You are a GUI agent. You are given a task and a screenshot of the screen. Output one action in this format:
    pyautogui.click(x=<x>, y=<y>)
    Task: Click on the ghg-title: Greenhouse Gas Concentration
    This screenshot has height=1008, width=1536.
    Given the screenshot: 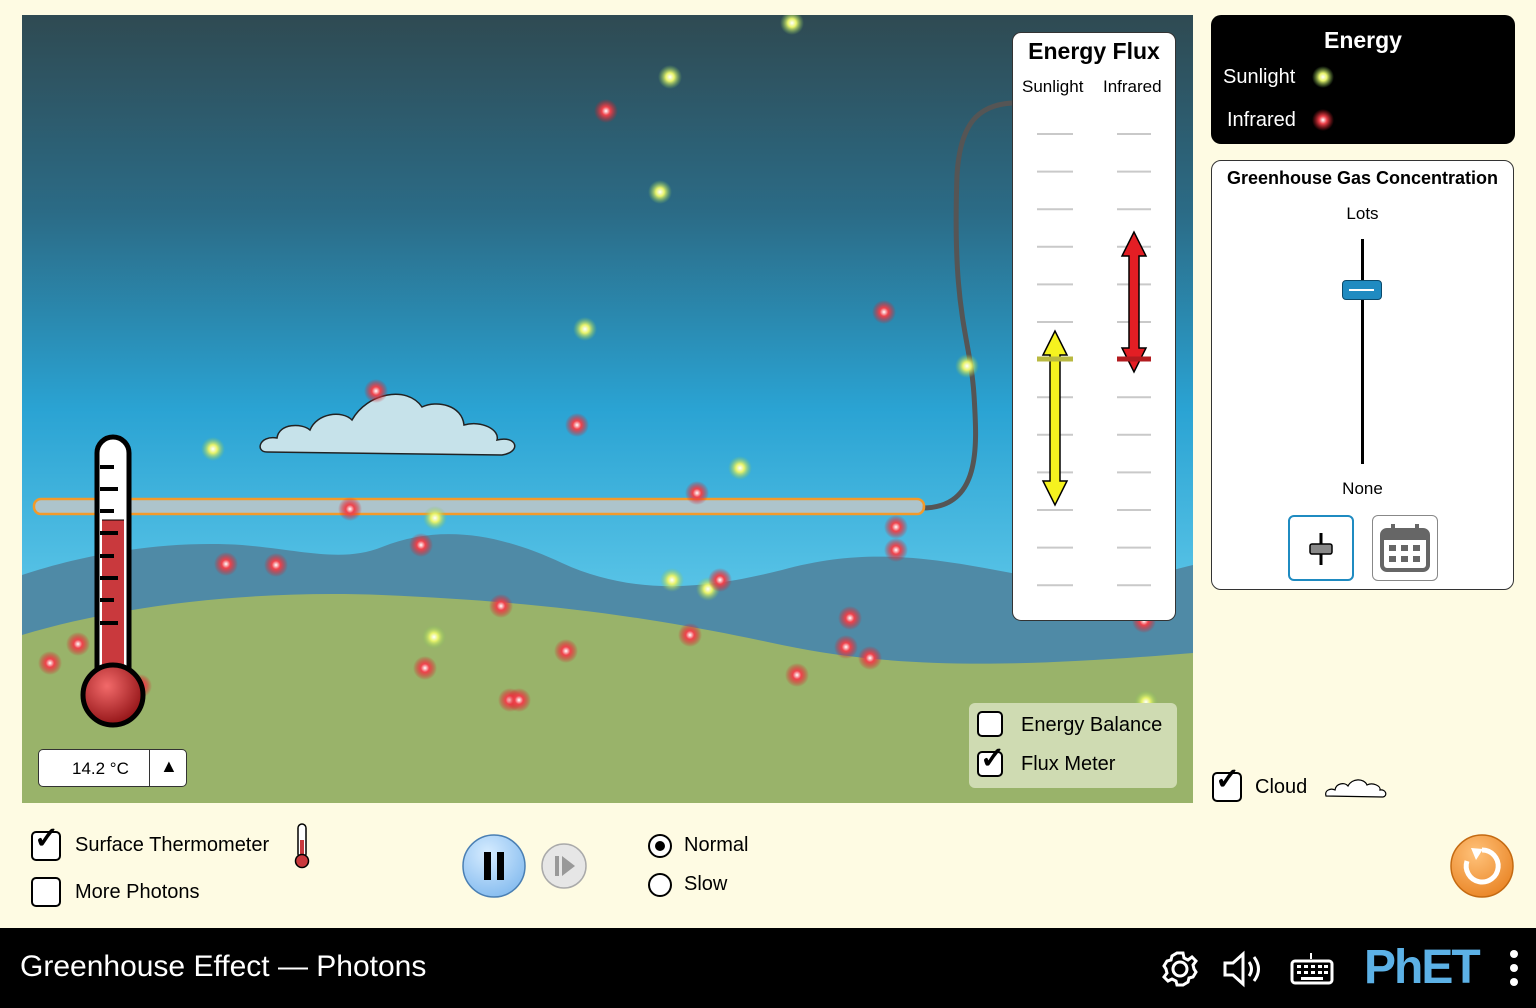 What is the action you would take?
    pyautogui.click(x=1362, y=178)
    